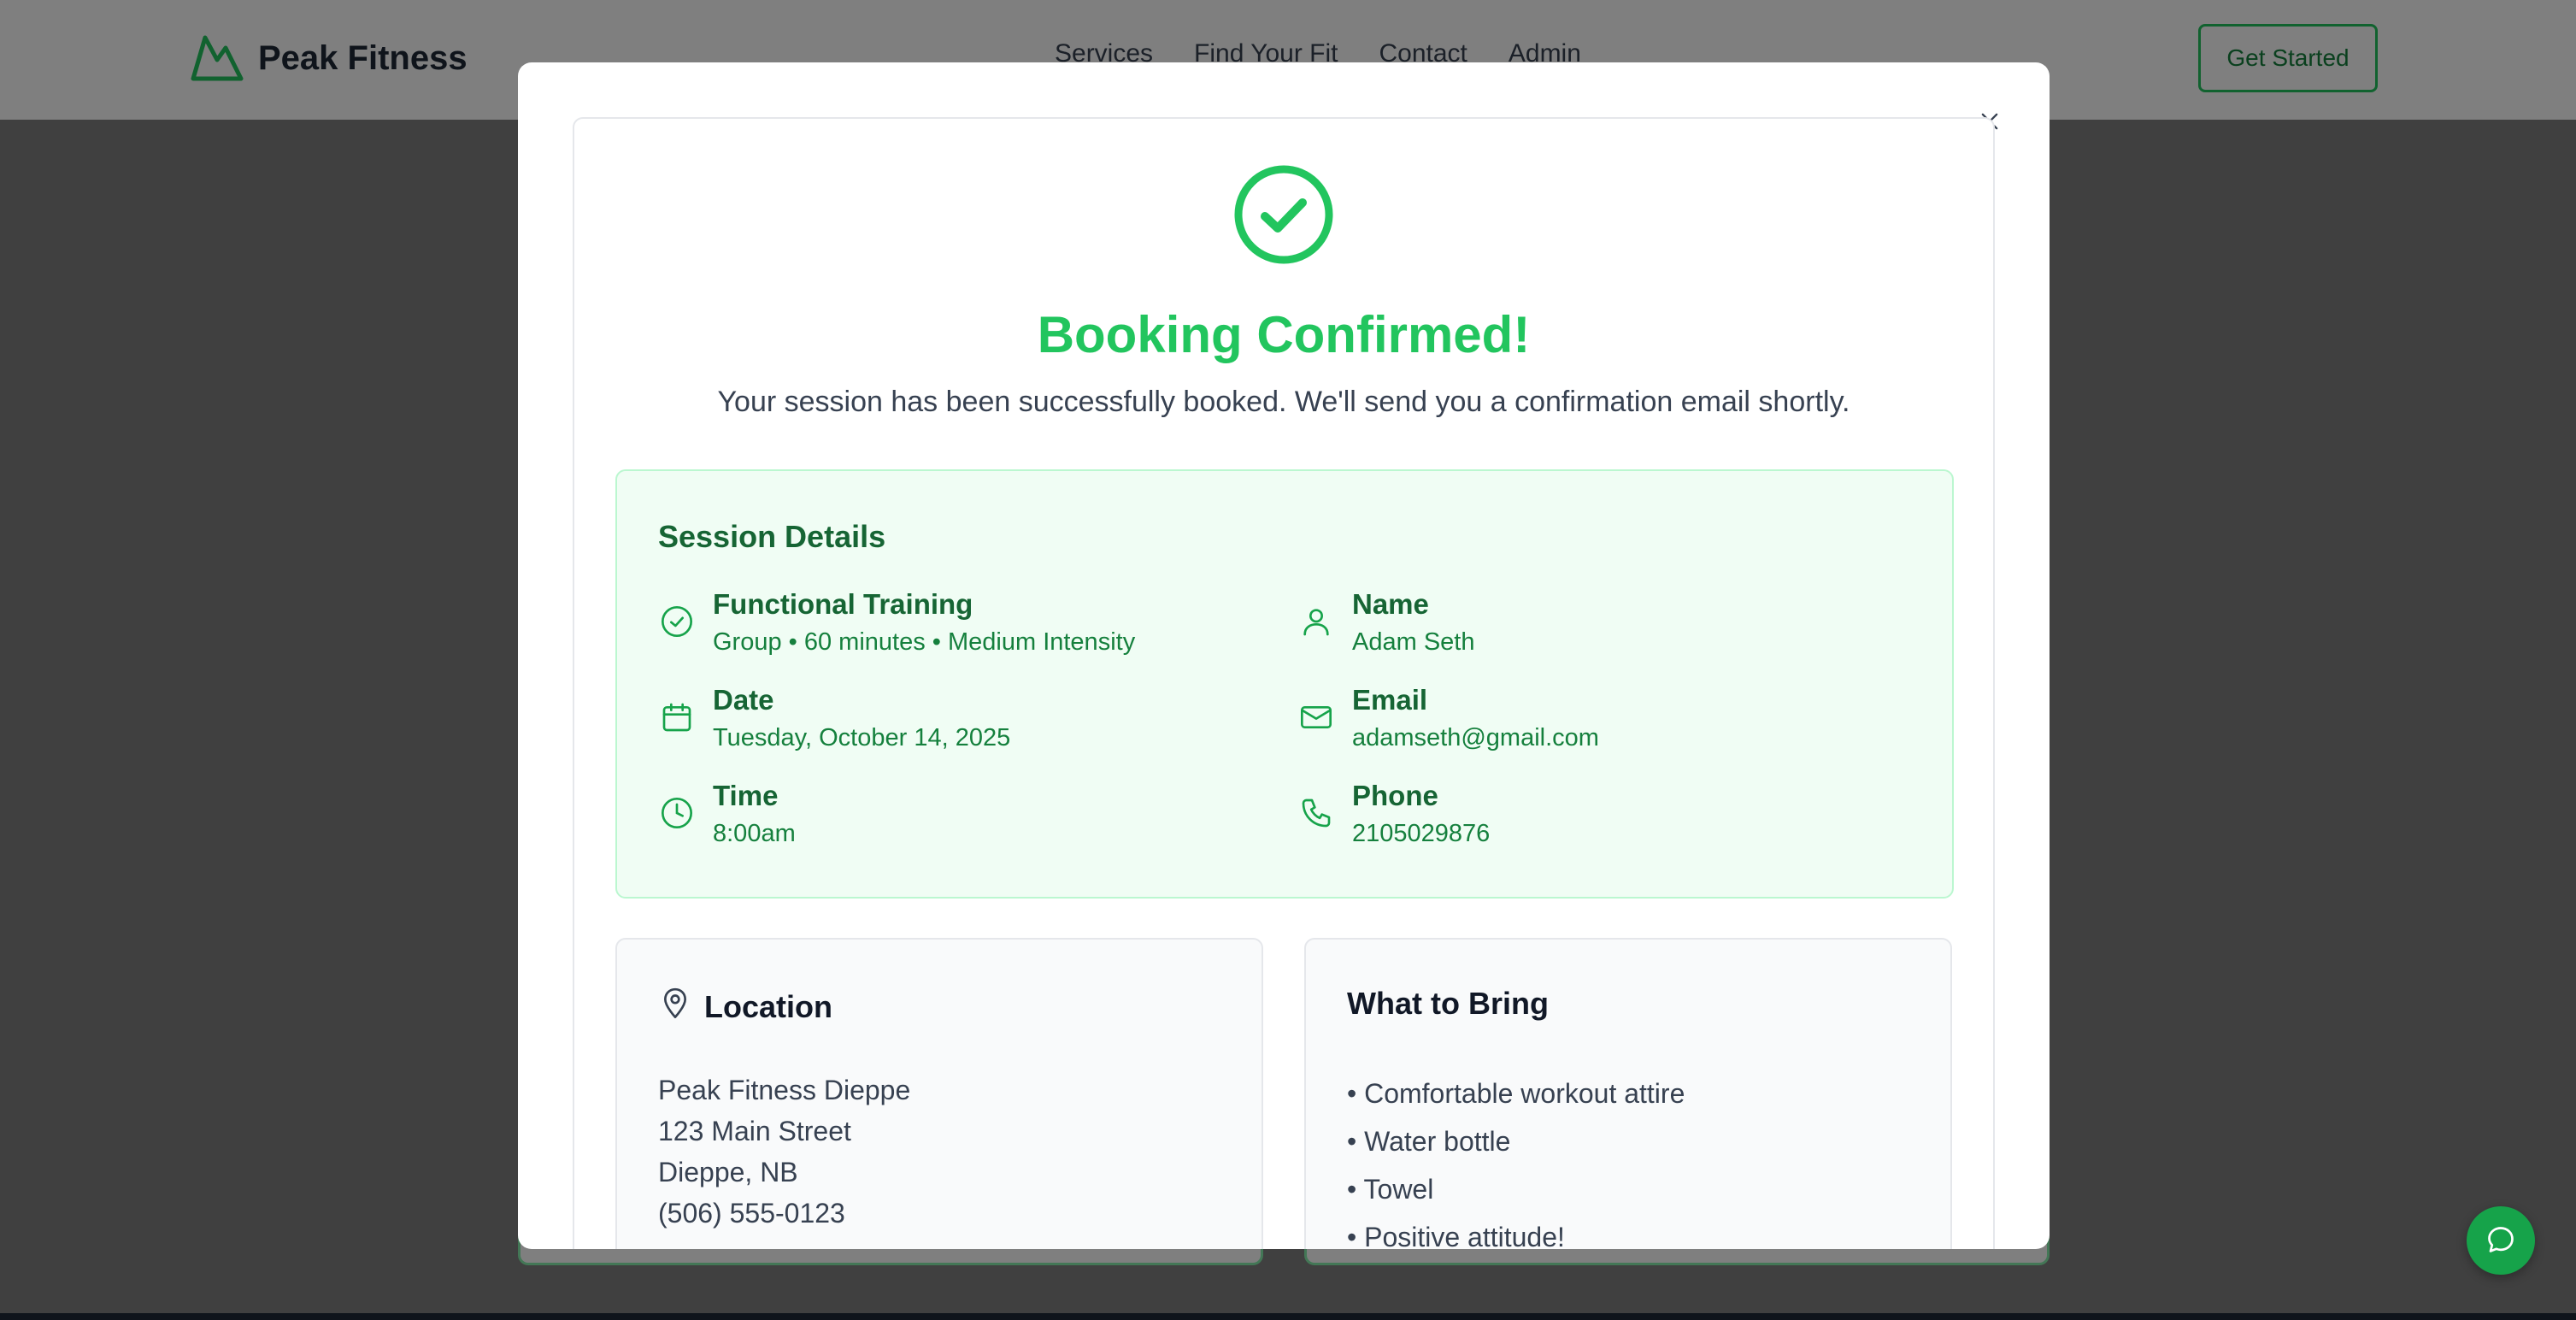 The width and height of the screenshot is (2576, 1320). What do you see at coordinates (1385, 622) in the screenshot?
I see `detail-name: Name Adam Seth` at bounding box center [1385, 622].